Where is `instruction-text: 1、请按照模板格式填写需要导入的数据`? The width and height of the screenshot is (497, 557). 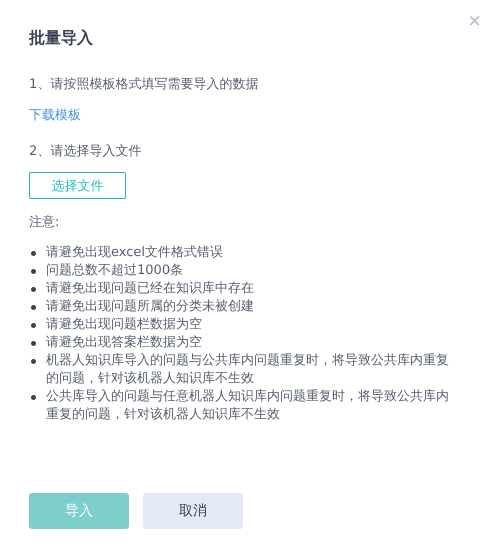
instruction-text: 1、请按照模板格式填写需要导入的数据 is located at coordinates (143, 85).